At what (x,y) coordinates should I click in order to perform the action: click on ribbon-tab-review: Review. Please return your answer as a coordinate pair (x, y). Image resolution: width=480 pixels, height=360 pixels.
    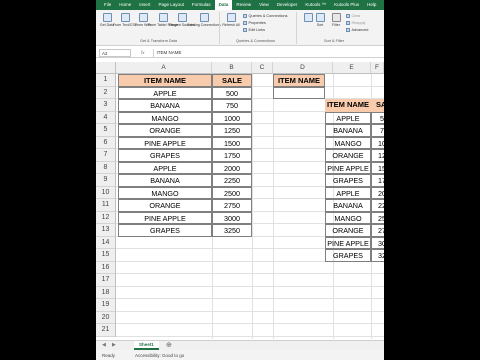
    Looking at the image, I should click on (243, 5).